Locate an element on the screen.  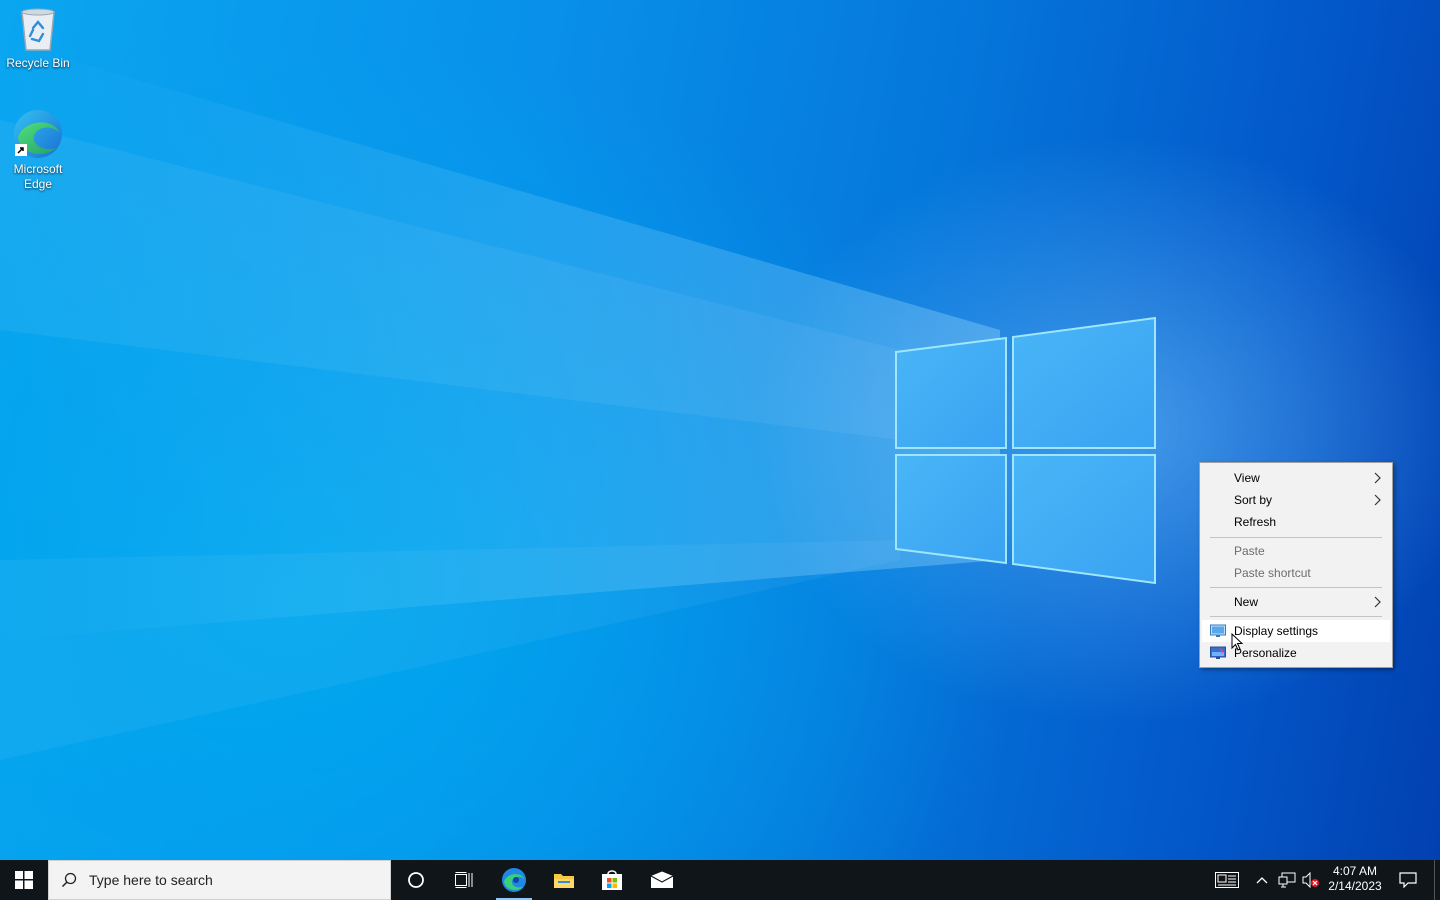
microsoft-store-button is located at coordinates (612, 880).